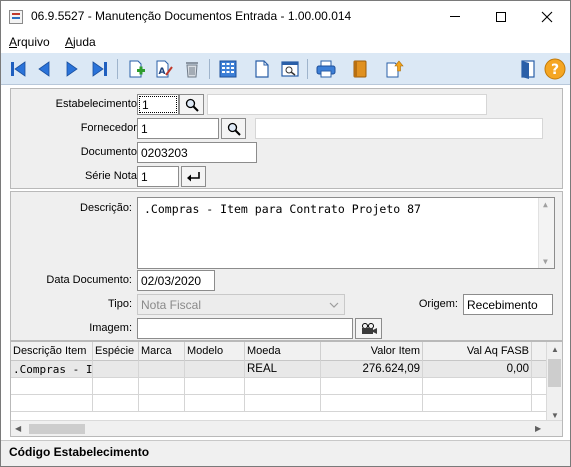  I want to click on scroll-left-icon: ◀, so click(18, 428).